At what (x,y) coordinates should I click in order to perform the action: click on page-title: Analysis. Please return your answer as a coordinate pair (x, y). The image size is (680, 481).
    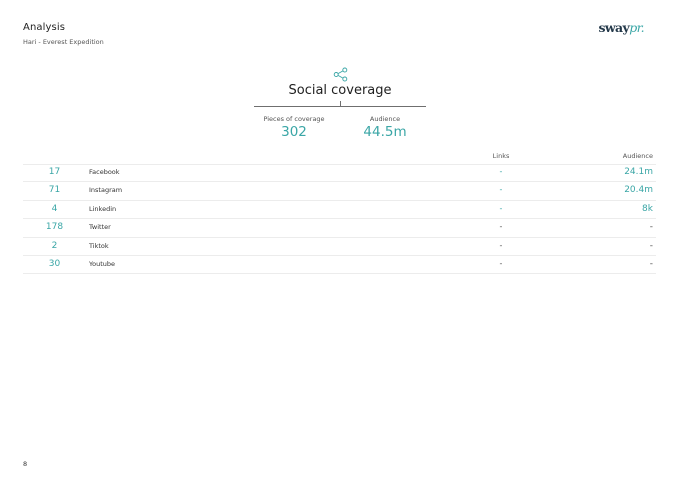
    Looking at the image, I should click on (44, 27).